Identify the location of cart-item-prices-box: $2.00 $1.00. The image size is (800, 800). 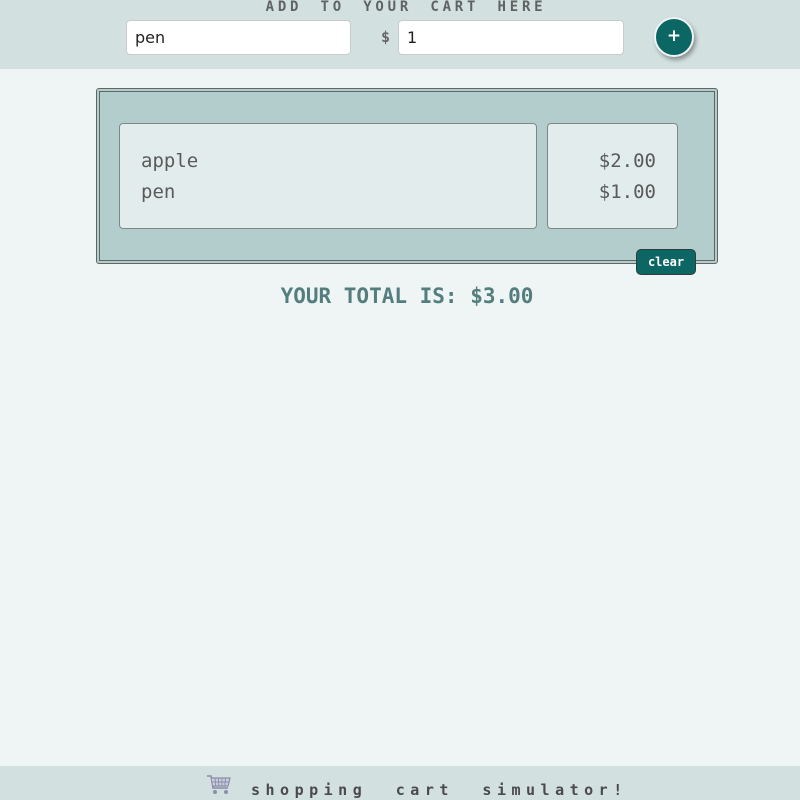
(612, 176).